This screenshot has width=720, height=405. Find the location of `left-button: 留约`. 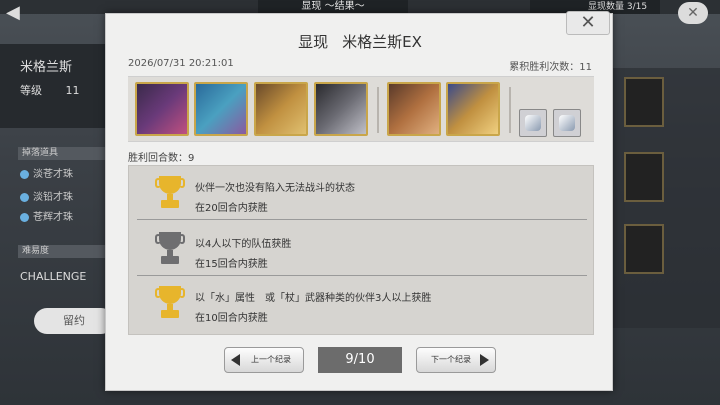

left-button: 留约 is located at coordinates (74, 321).